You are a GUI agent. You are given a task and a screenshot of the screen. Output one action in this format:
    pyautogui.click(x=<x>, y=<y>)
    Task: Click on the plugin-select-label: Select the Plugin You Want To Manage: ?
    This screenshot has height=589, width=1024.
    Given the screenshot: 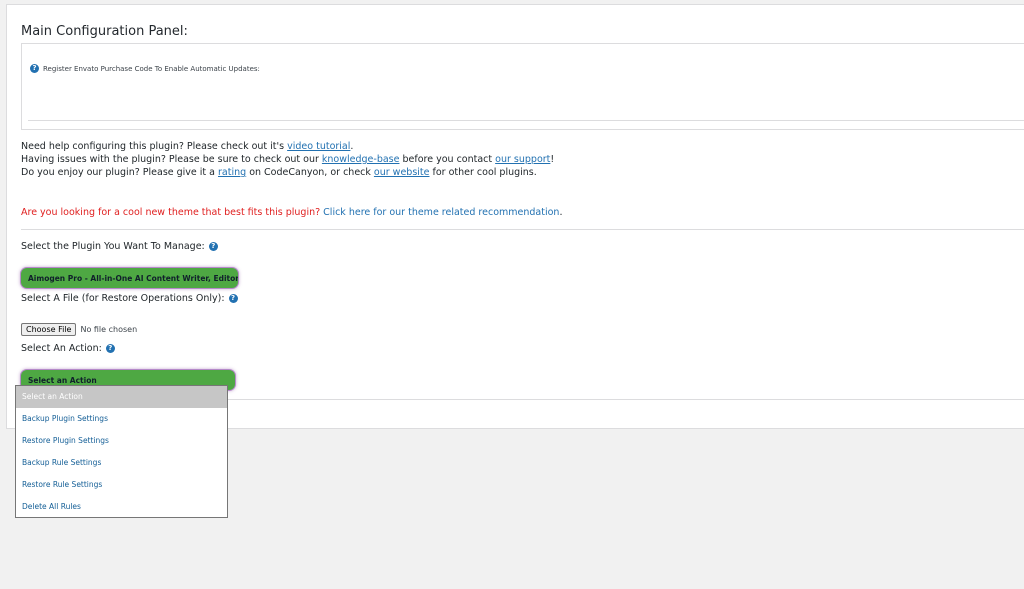 What is the action you would take?
    pyautogui.click(x=119, y=246)
    